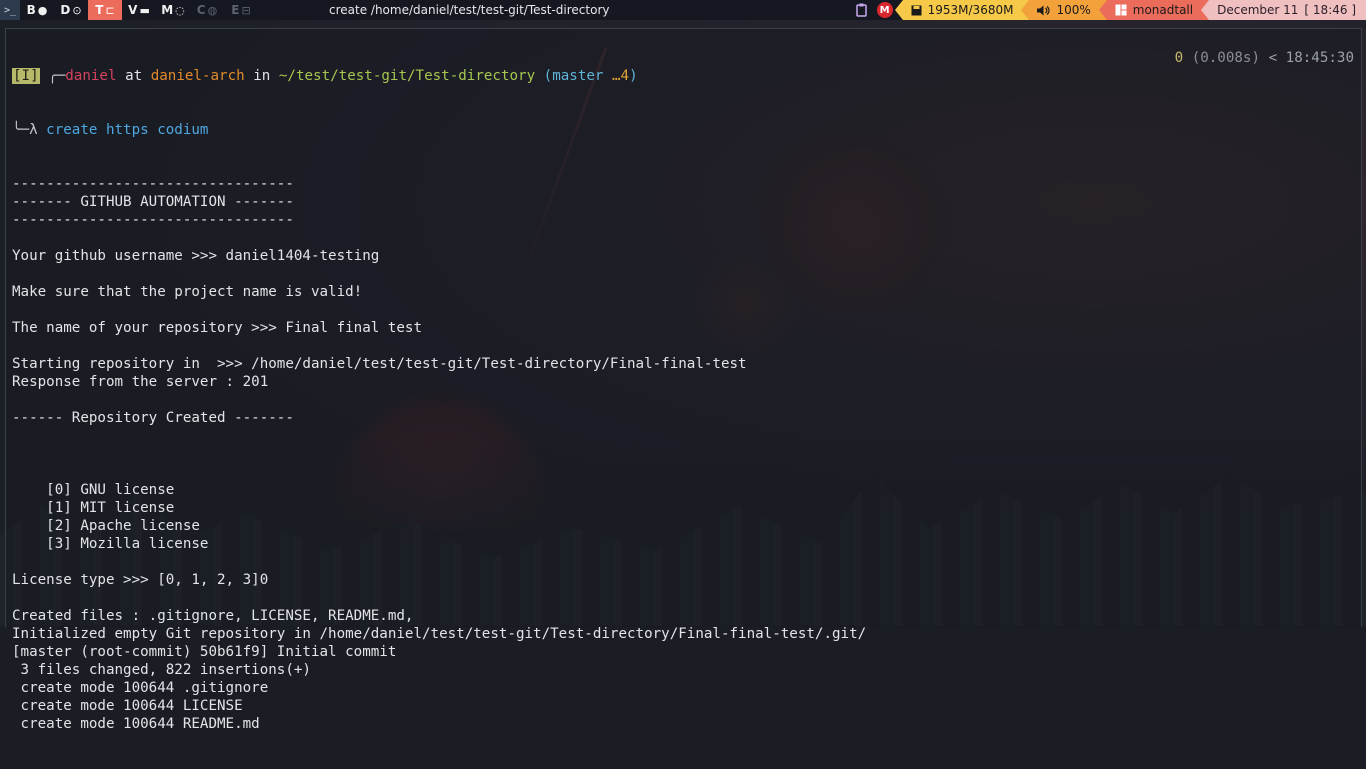 This screenshot has height=769, width=1366. Describe the element at coordinates (1311, 58) in the screenshot. I see `prompt-timestamp: < 18:45:30` at that location.